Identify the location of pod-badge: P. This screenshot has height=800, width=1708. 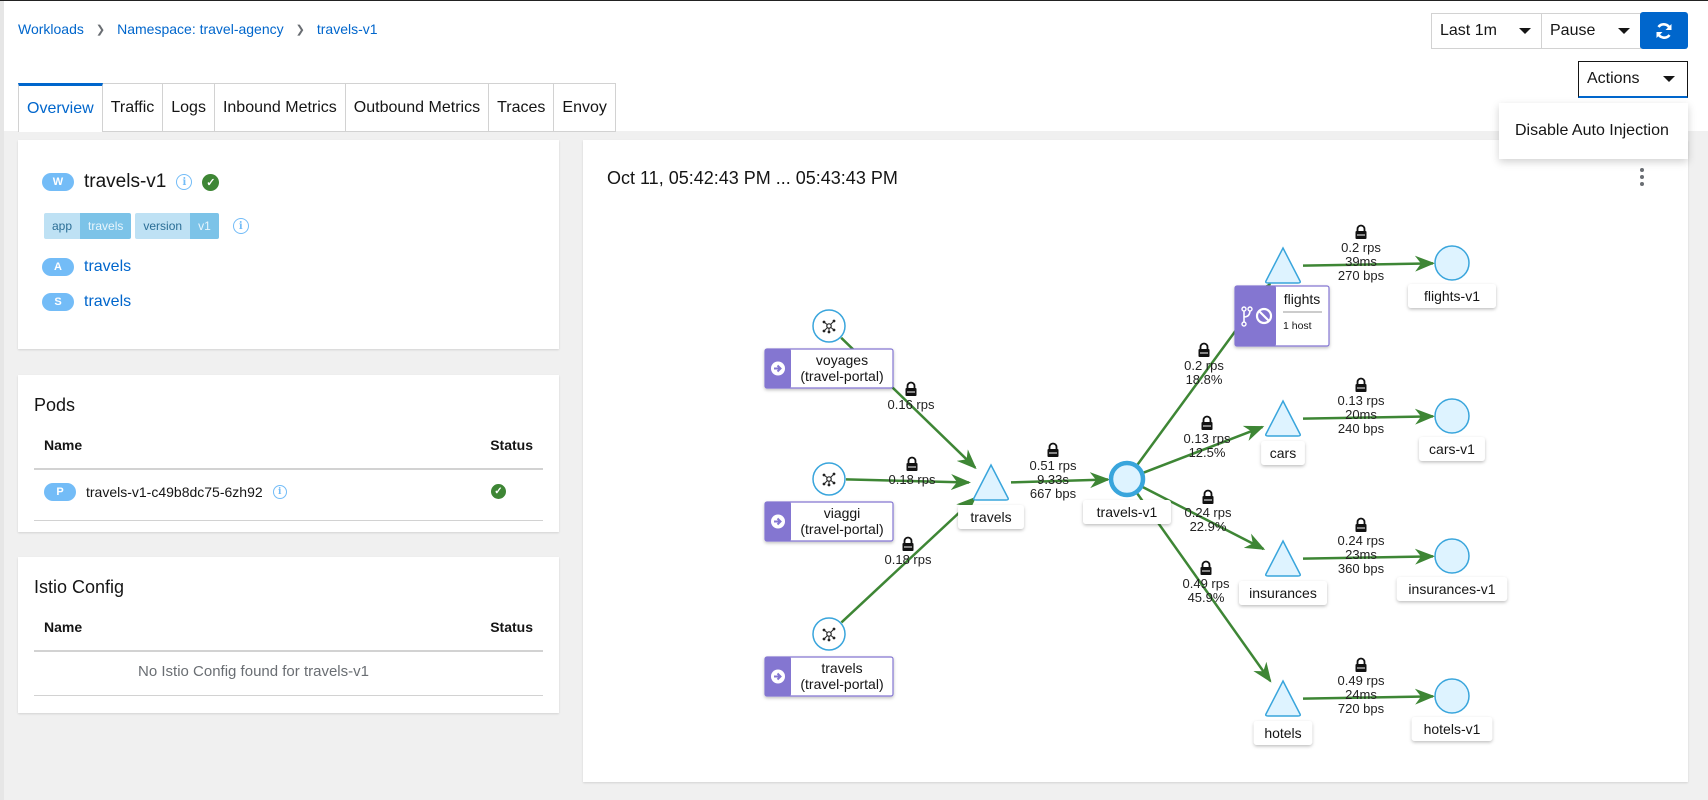
(60, 492).